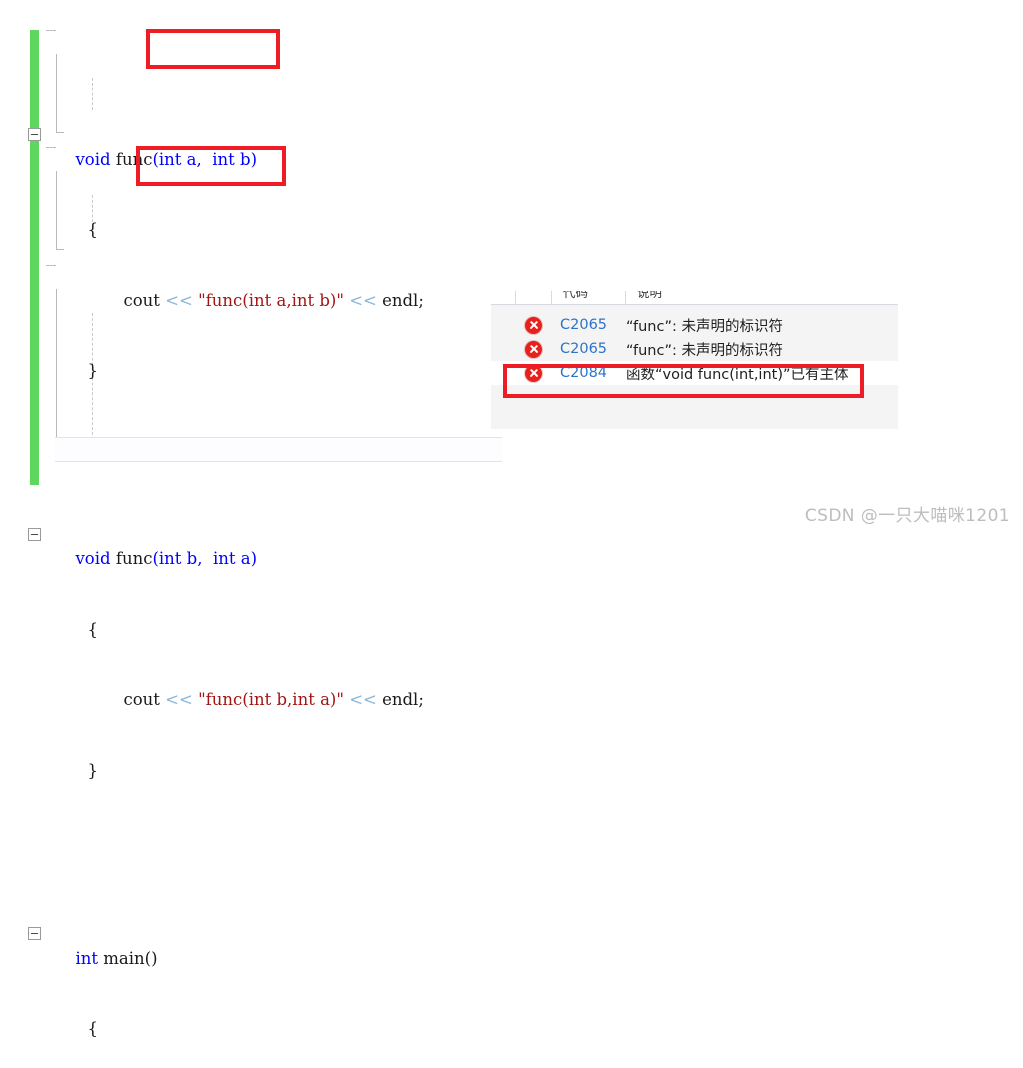 The image size is (1023, 1068). Describe the element at coordinates (233, 687) in the screenshot. I see `code-line: cout << "func(int b,int a)" << endl;` at that location.